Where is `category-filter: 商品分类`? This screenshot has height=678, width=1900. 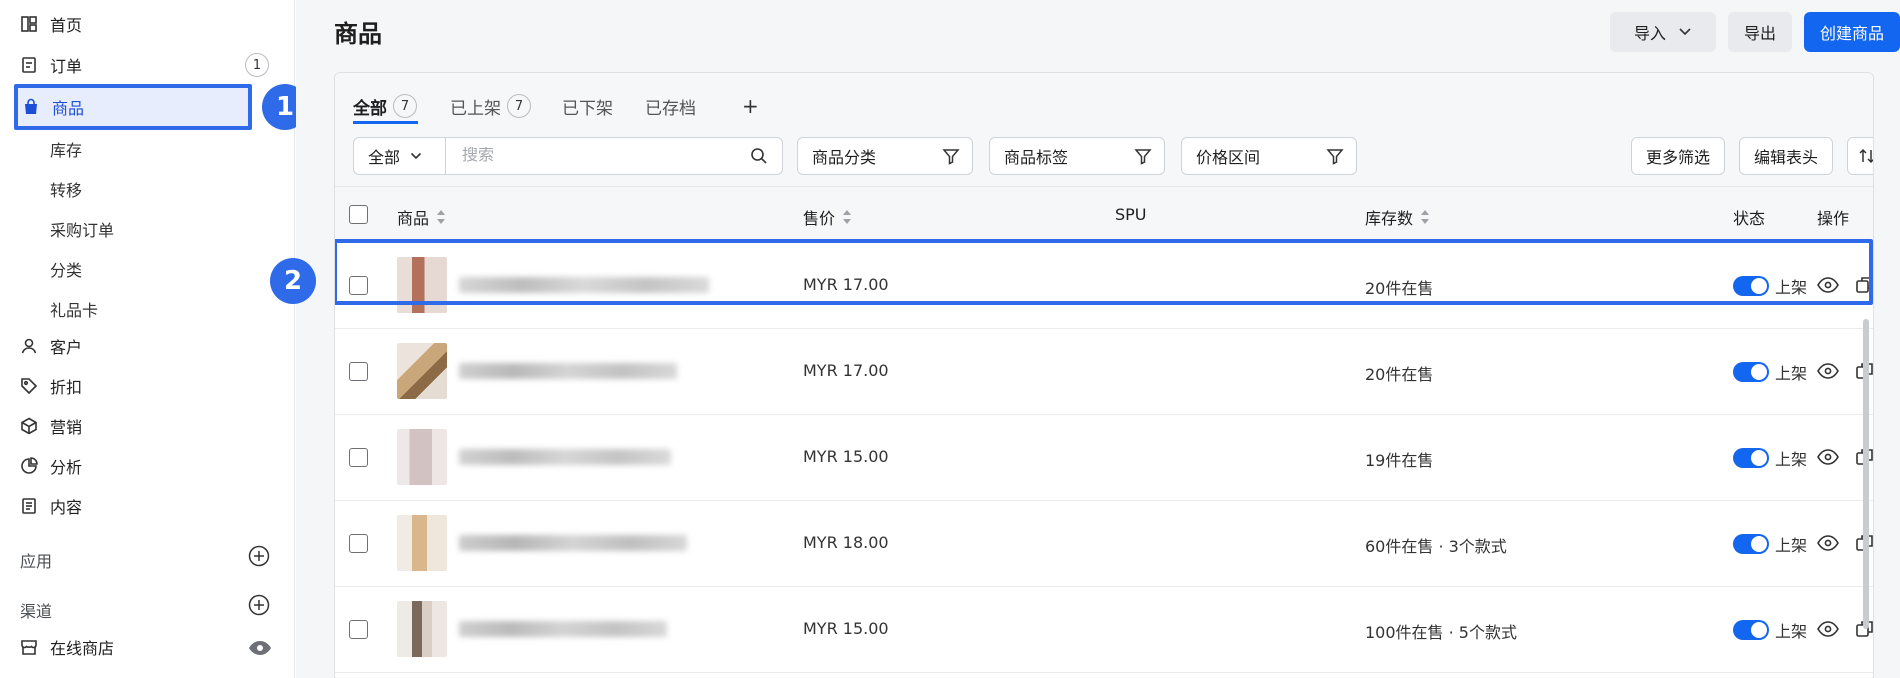
category-filter: 商品分类 is located at coordinates (885, 156).